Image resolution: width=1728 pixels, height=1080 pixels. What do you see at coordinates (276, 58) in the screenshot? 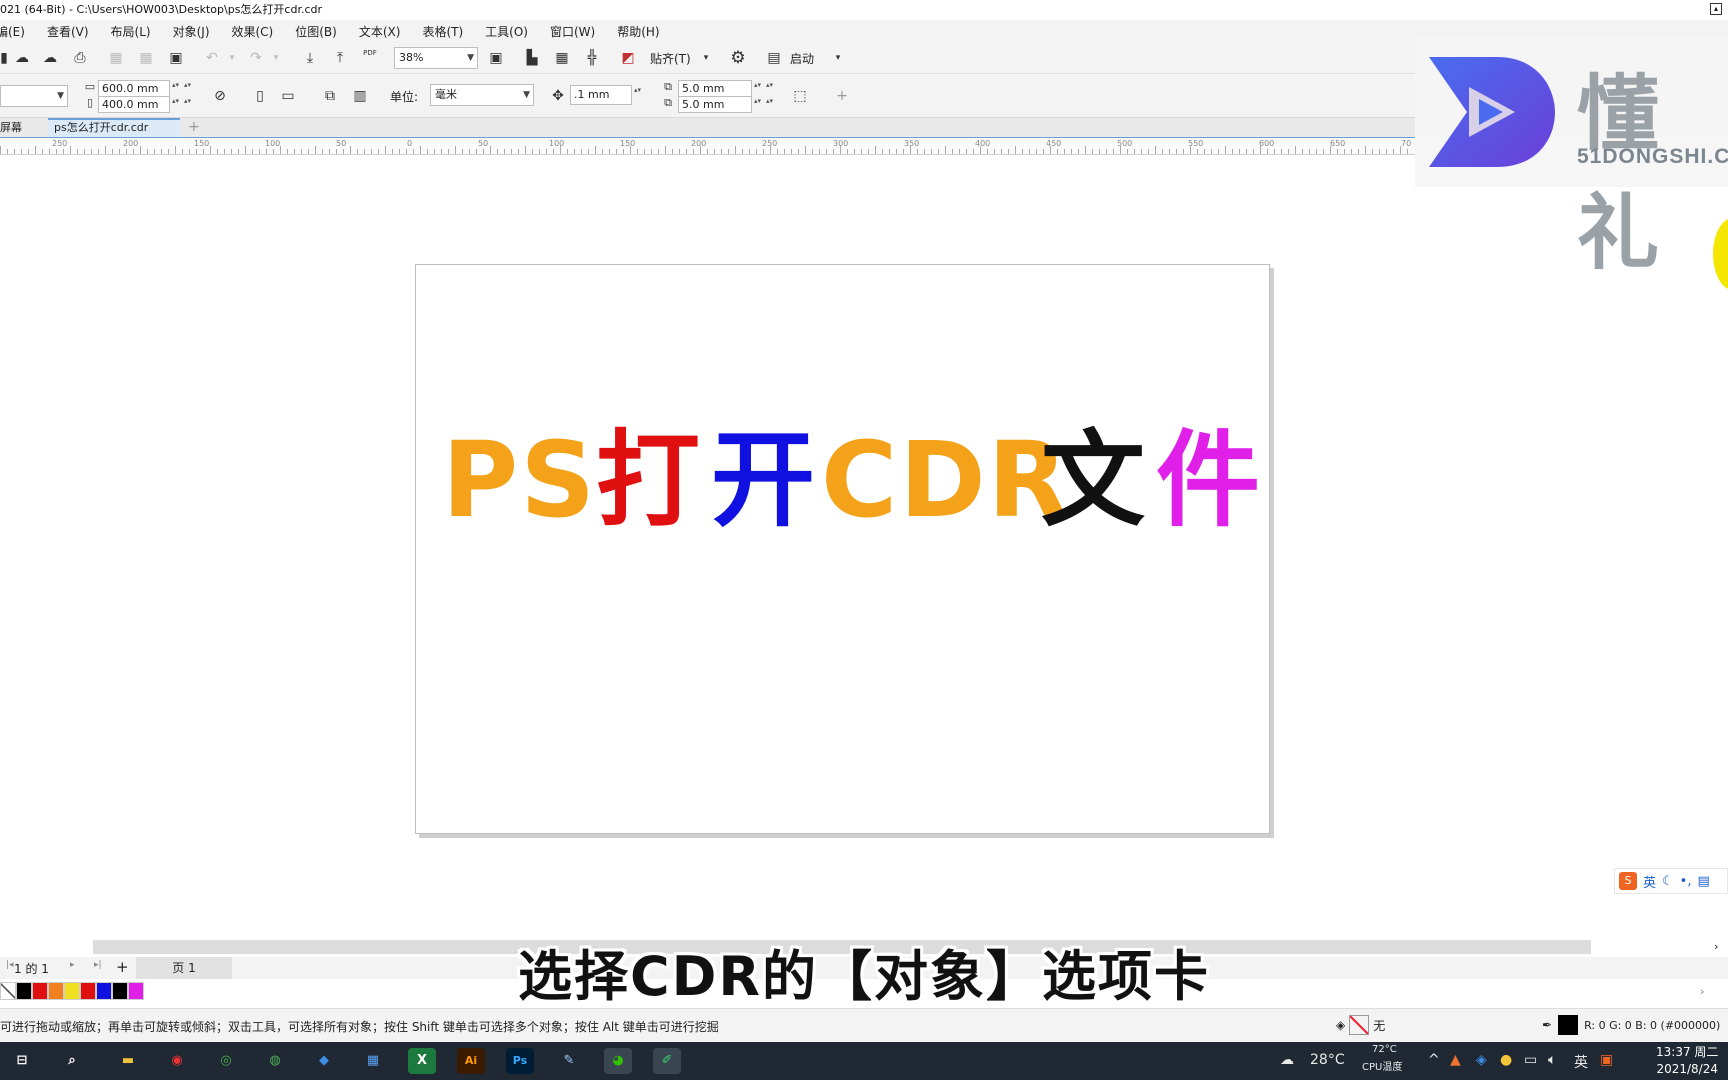
I see `redo-dropdown-icon: ▾` at bounding box center [276, 58].